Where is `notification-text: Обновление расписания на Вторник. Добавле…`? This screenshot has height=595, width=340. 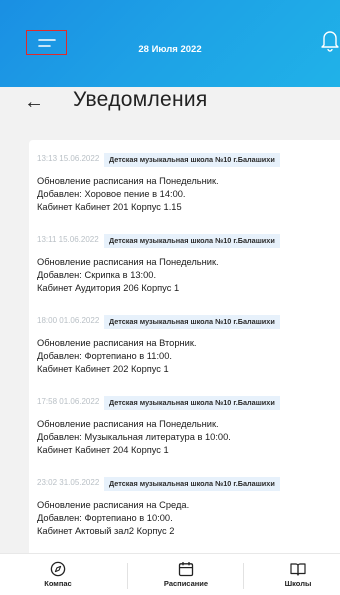
notification-text: Обновление расписания на Вторник. Добавле… is located at coordinates (117, 356).